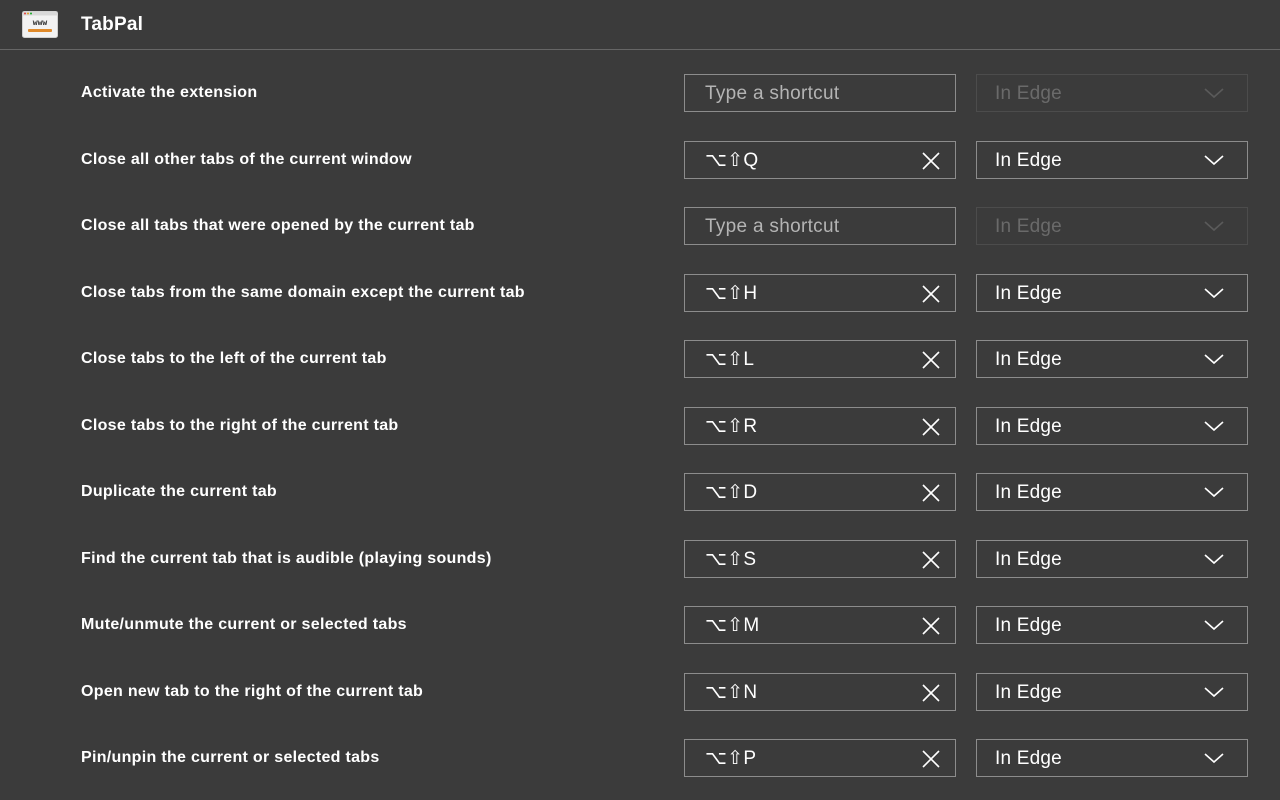  Describe the element at coordinates (820, 625) in the screenshot. I see `shortcut-input: ⌥⇧M` at that location.